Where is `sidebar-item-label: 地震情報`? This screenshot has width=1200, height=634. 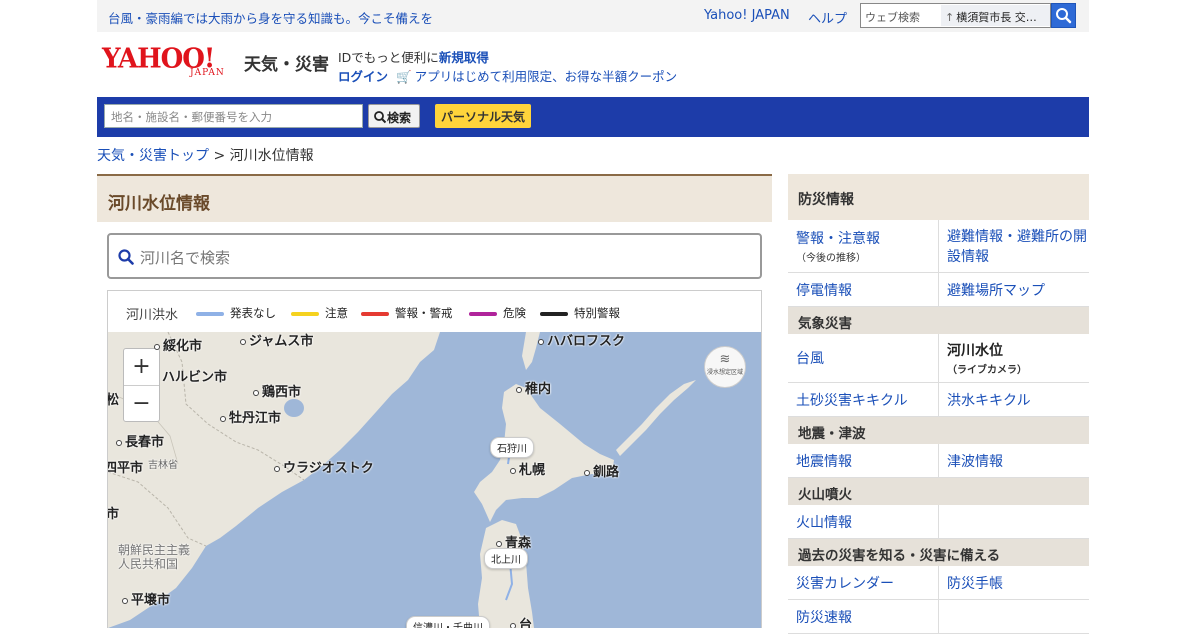 sidebar-item-label: 地震情報 is located at coordinates (824, 461).